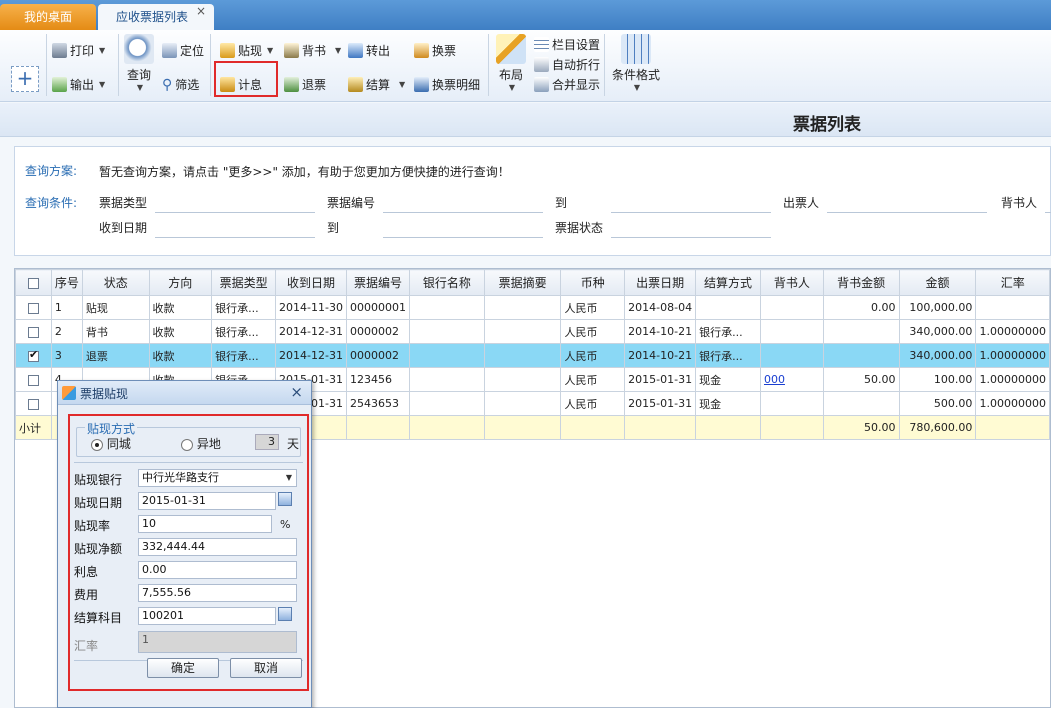 This screenshot has height=708, width=1051. Describe the element at coordinates (541, 44) in the screenshot. I see `columns-icon` at that location.